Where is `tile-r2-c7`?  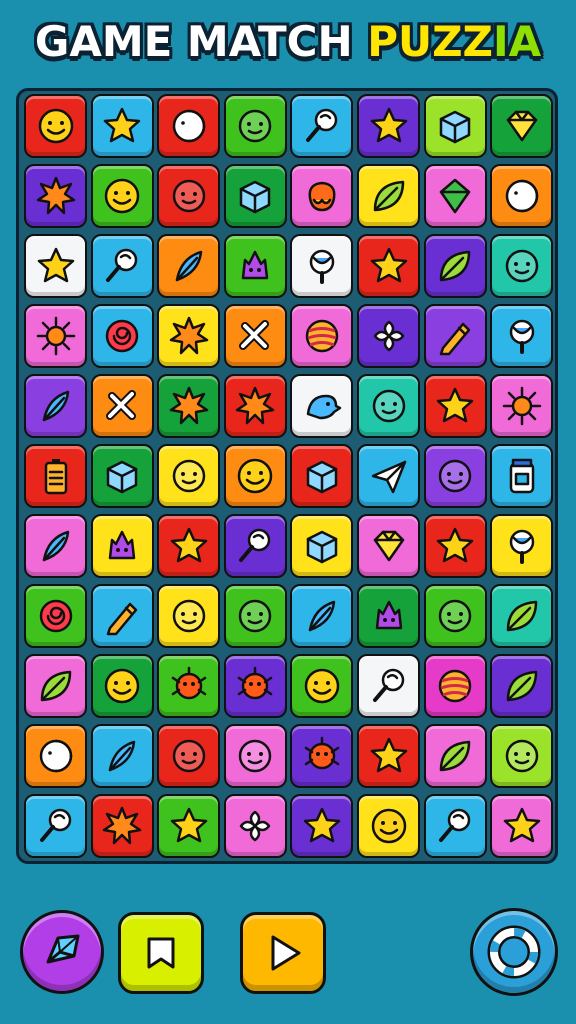 tile-r2-c7 is located at coordinates (455, 196).